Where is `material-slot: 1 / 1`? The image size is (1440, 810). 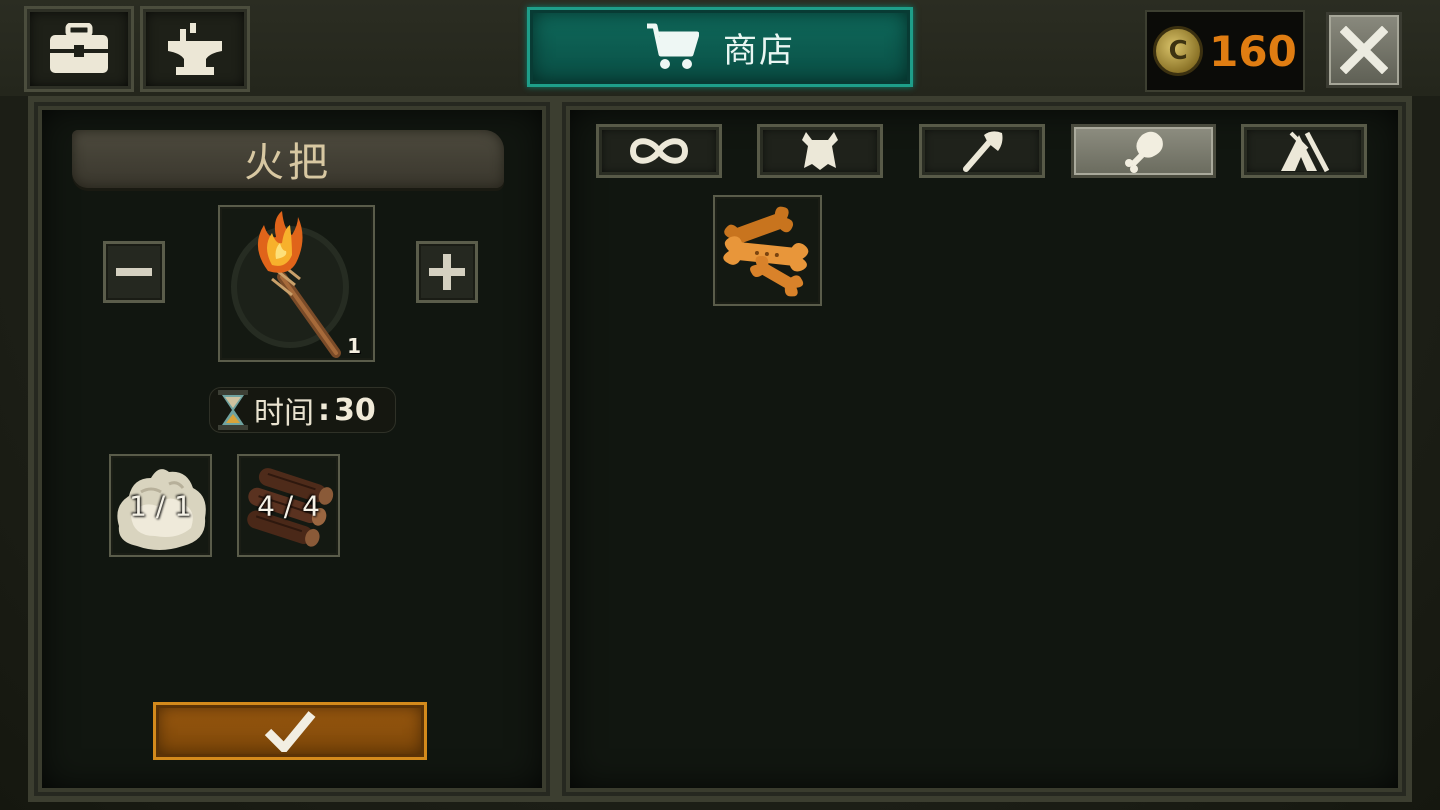 material-slot: 1 / 1 is located at coordinates (160, 505).